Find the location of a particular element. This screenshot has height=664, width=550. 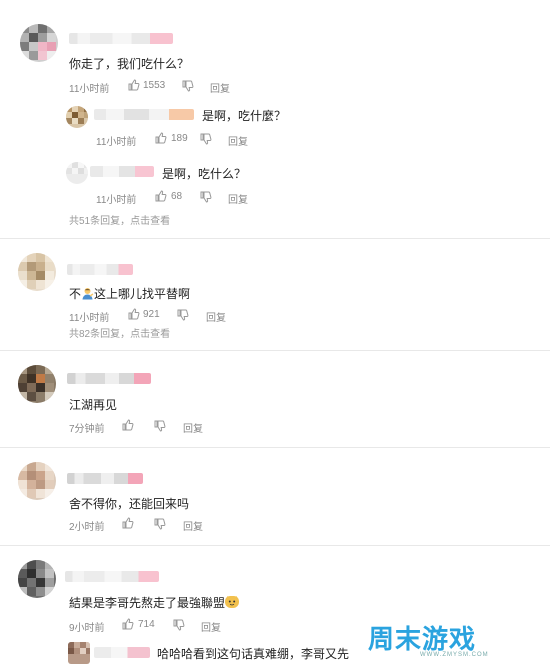

like-count: 68 is located at coordinates (177, 196).